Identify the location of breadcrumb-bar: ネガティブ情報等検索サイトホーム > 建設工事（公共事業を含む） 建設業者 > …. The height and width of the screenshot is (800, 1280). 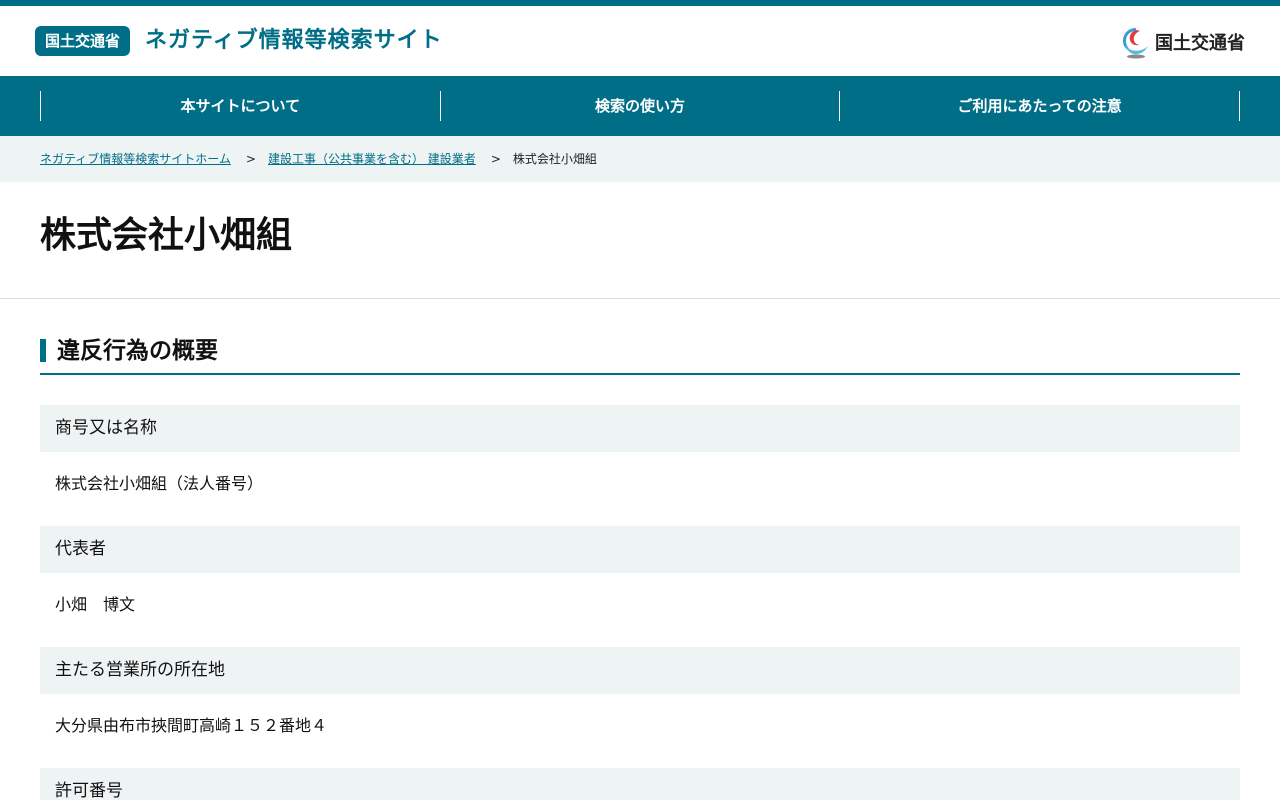
(640, 159).